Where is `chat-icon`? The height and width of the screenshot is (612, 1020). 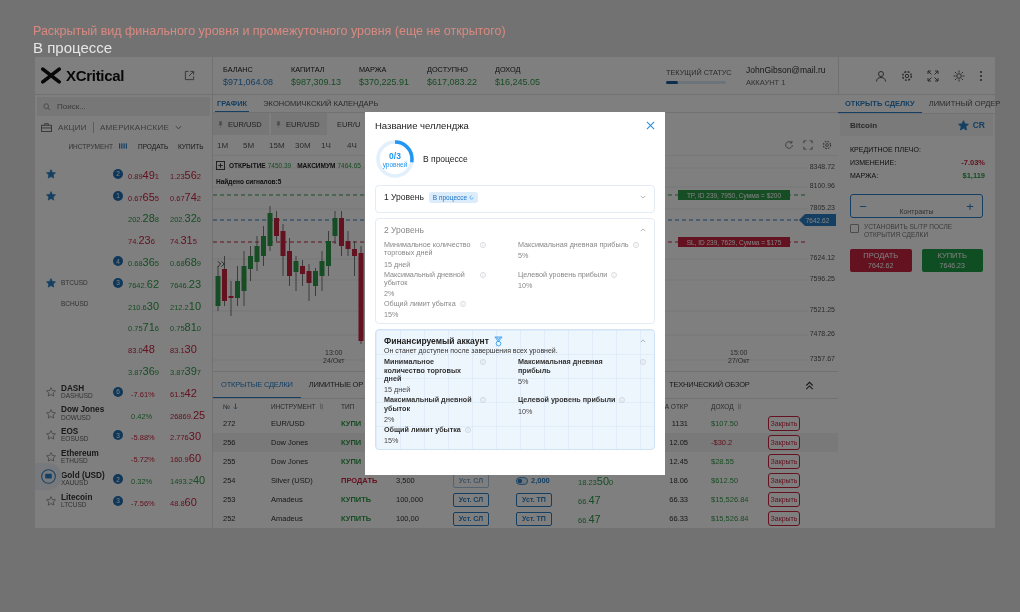 chat-icon is located at coordinates (48, 476).